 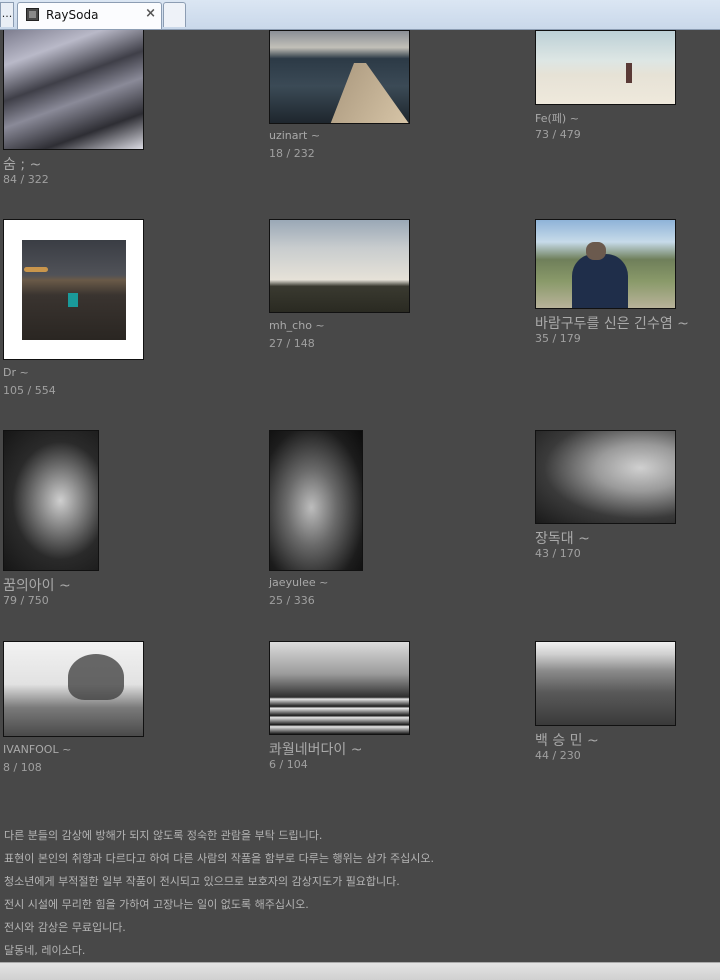 I want to click on author-link: 바람구두를 신은 긴수염 ~, so click(x=612, y=323).